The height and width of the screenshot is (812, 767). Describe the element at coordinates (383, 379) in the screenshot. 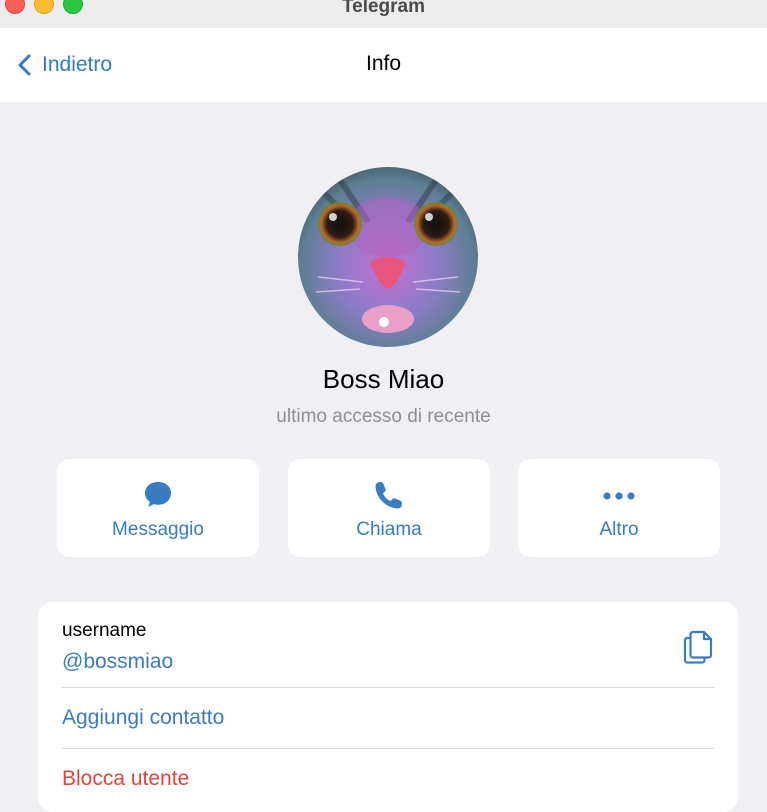

I see `profile-name: Boss Miao` at that location.